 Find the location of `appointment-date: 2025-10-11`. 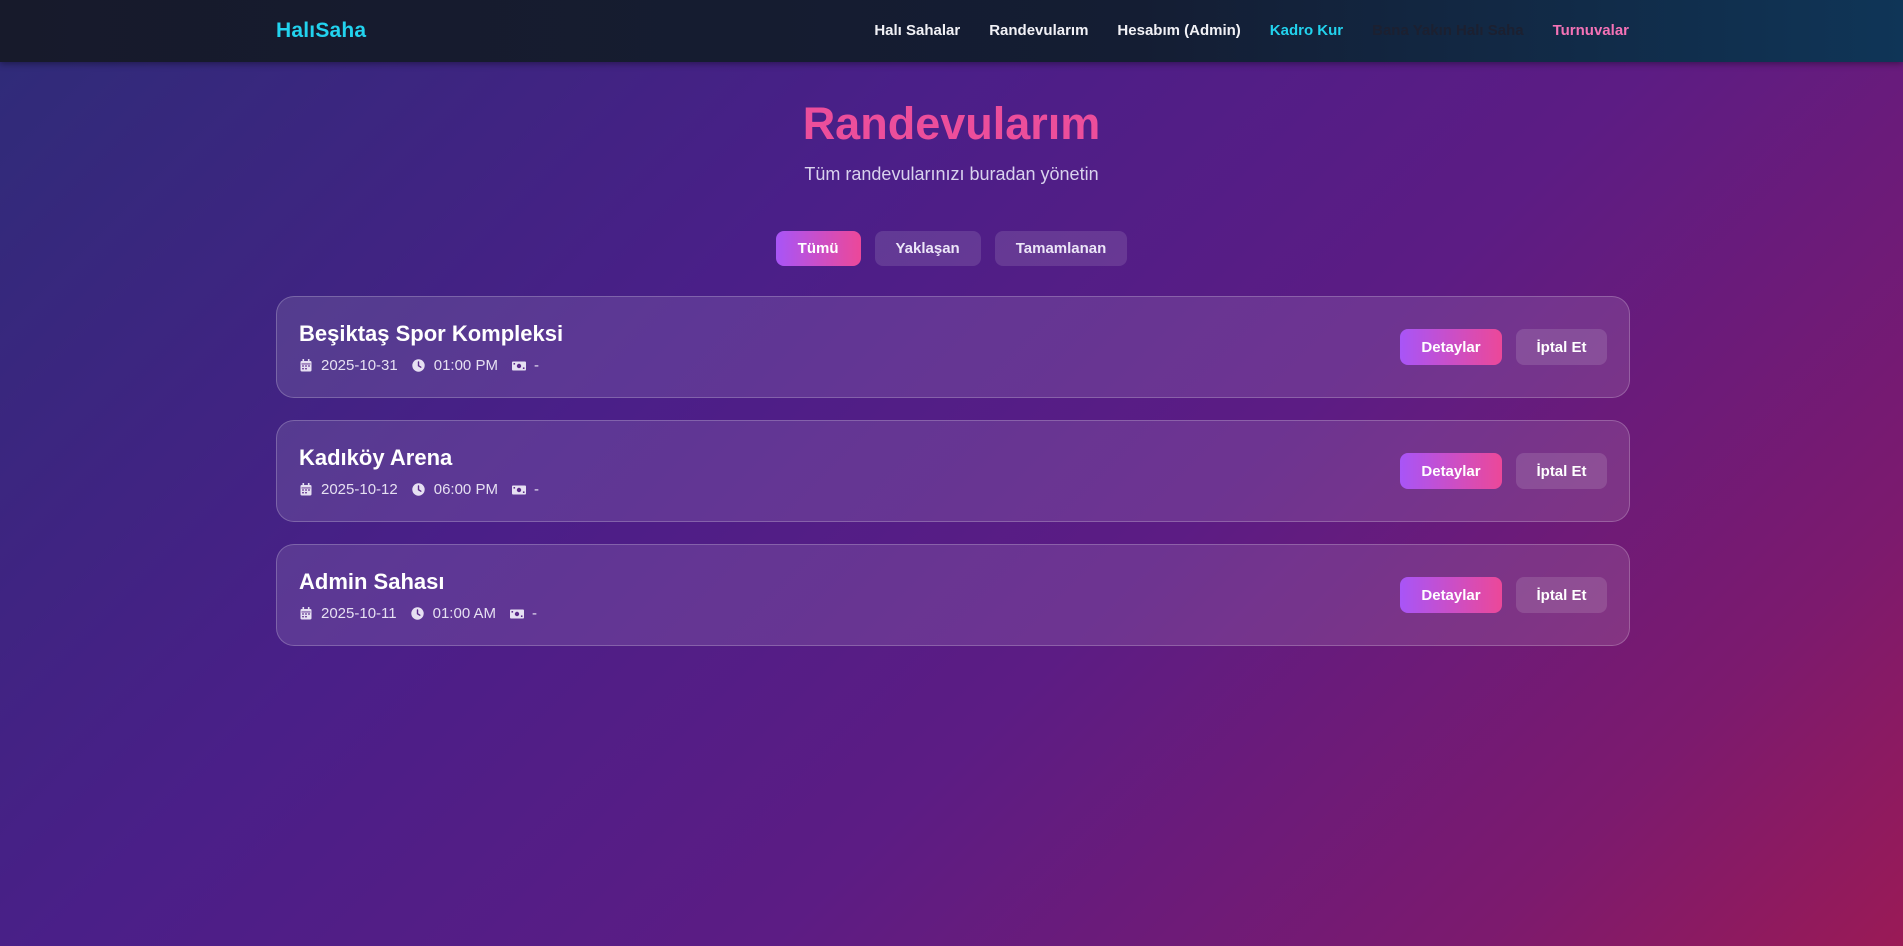

appointment-date: 2025-10-11 is located at coordinates (348, 613).